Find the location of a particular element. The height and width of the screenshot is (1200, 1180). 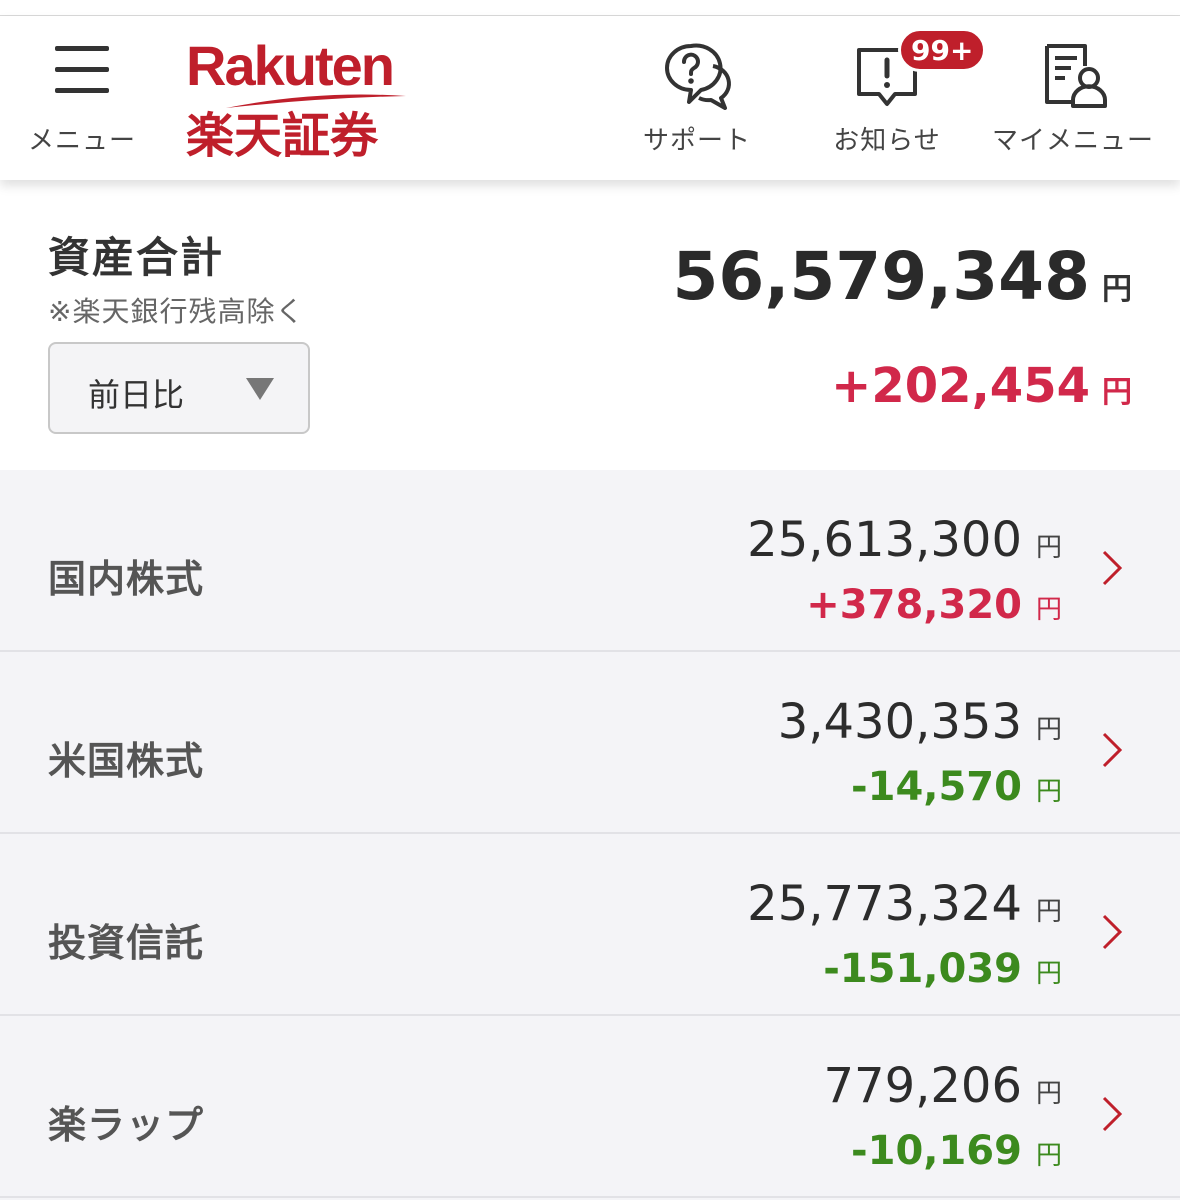

asset-amount: 3,430,353 円 is located at coordinates (920, 722).